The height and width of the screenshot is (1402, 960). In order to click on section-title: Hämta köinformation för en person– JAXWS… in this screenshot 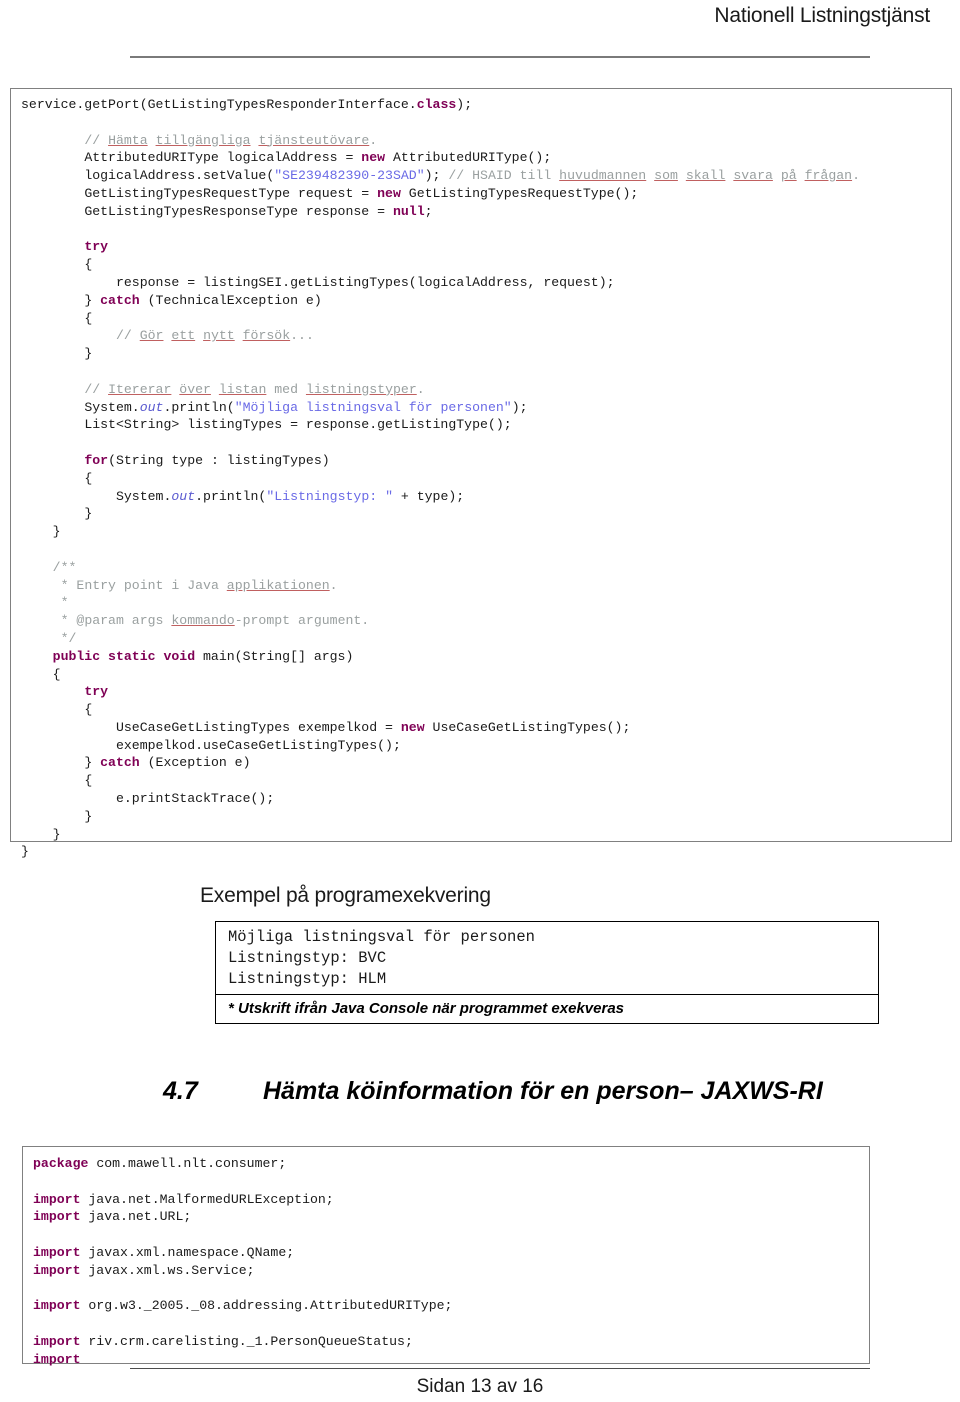, I will do `click(543, 1091)`.